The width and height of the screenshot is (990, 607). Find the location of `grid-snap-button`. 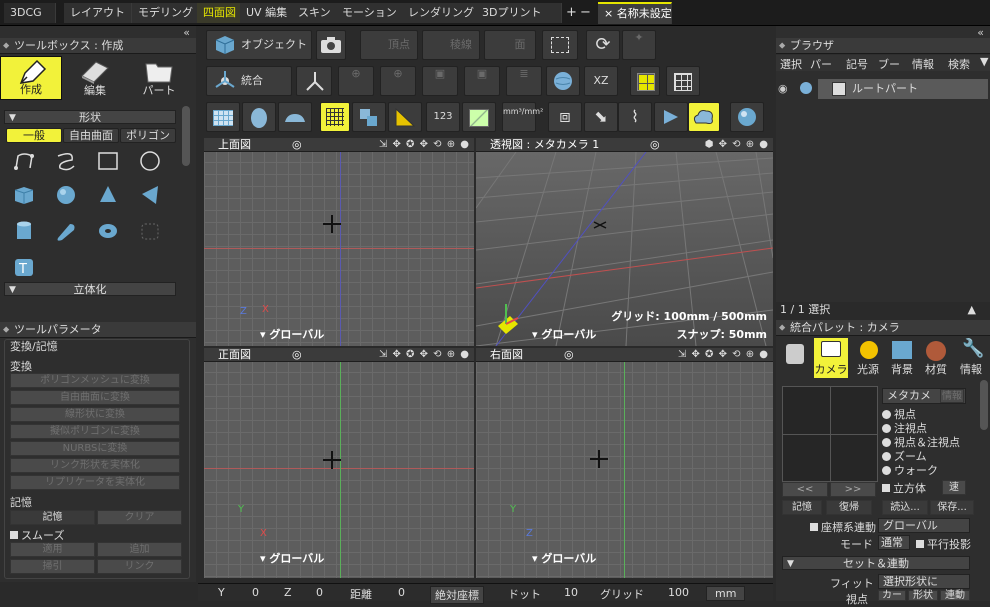

grid-snap-button is located at coordinates (645, 81).